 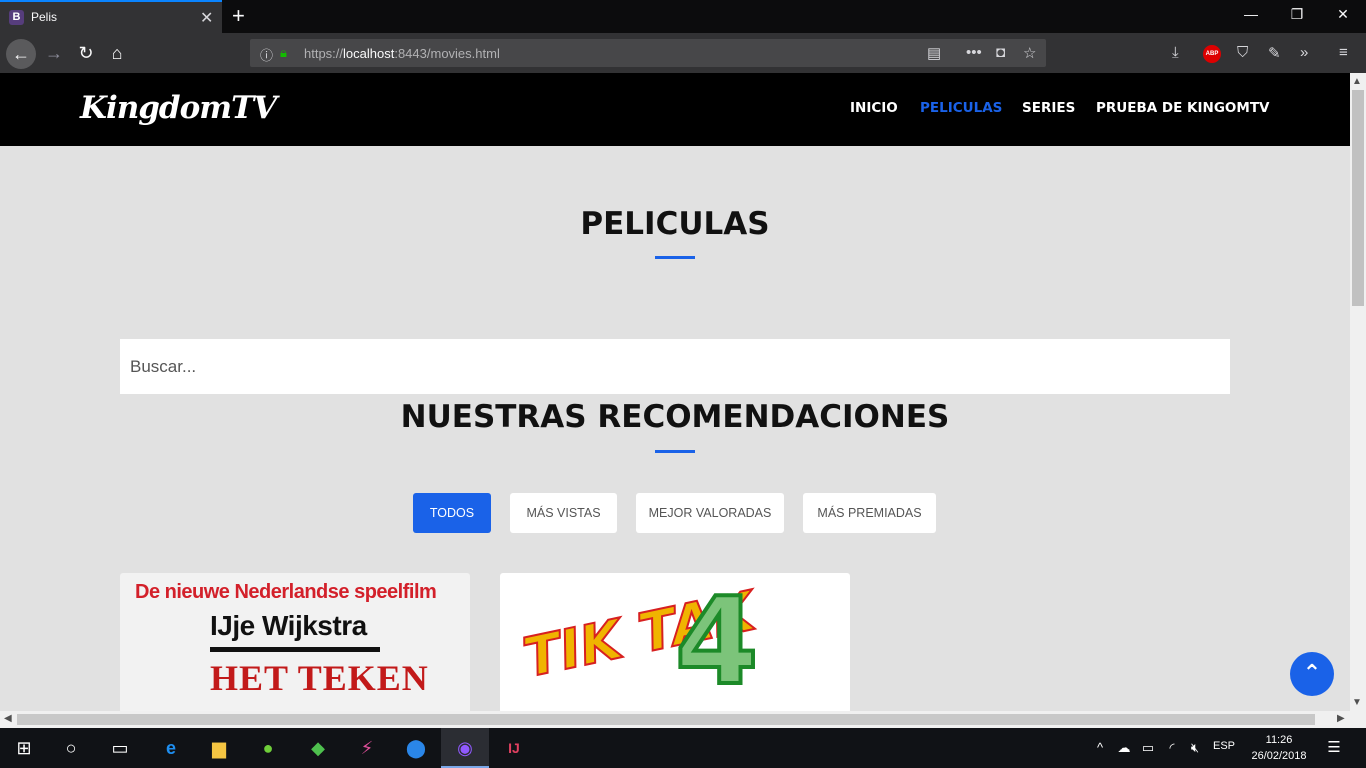 What do you see at coordinates (324, 53) in the screenshot?
I see `url-scheme: https://` at bounding box center [324, 53].